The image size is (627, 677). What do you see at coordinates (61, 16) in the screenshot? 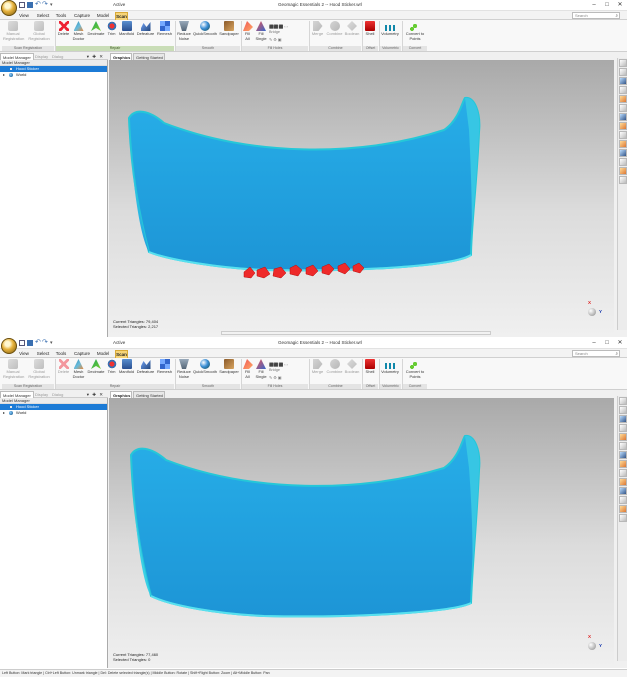
I see `tab-tools: Tools` at bounding box center [61, 16].